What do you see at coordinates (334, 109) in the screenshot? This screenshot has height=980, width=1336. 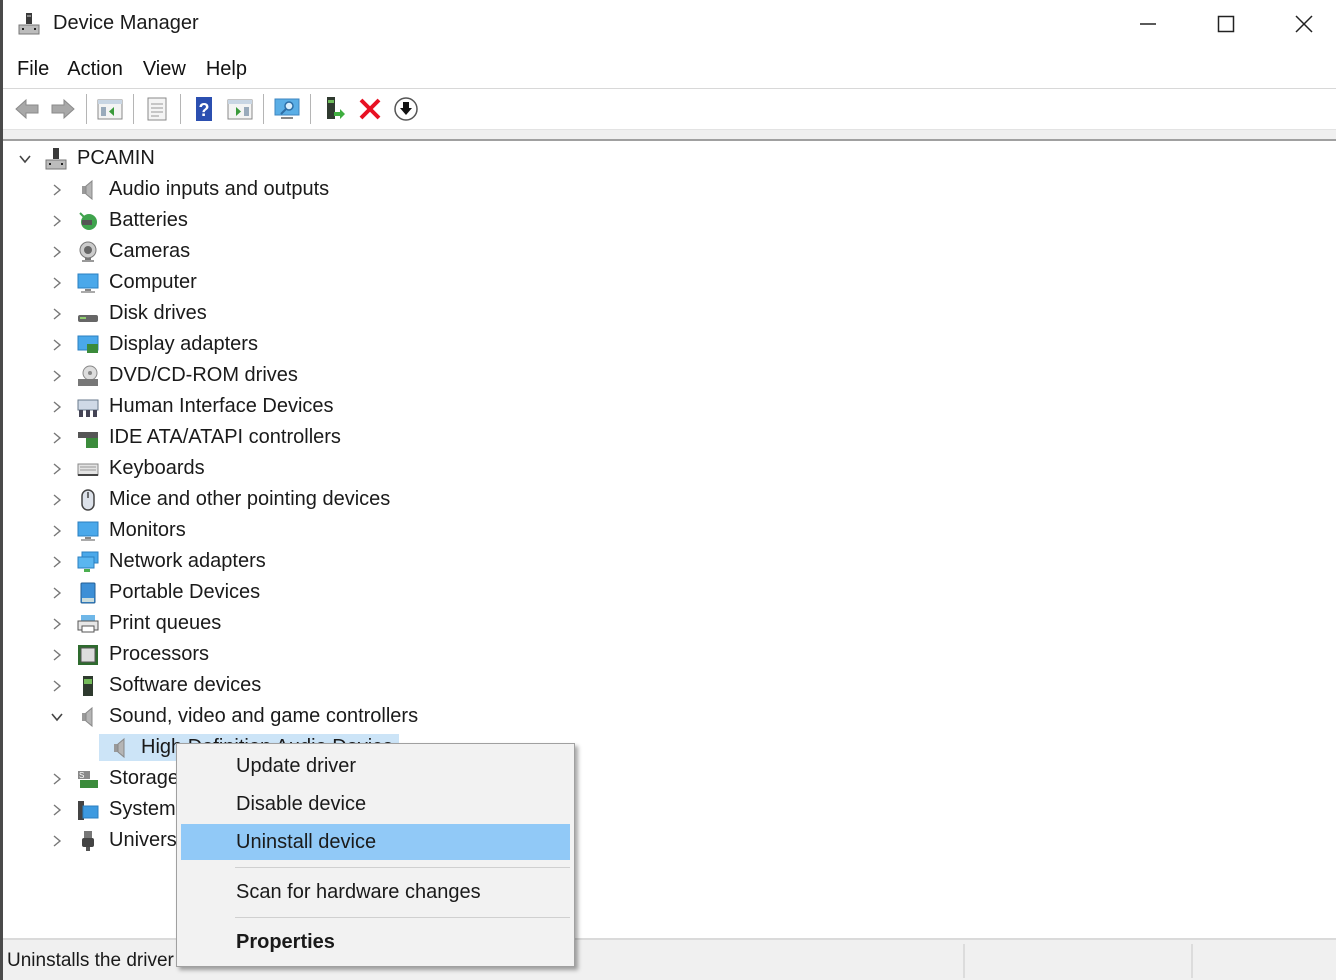 I see `update-driver-button` at bounding box center [334, 109].